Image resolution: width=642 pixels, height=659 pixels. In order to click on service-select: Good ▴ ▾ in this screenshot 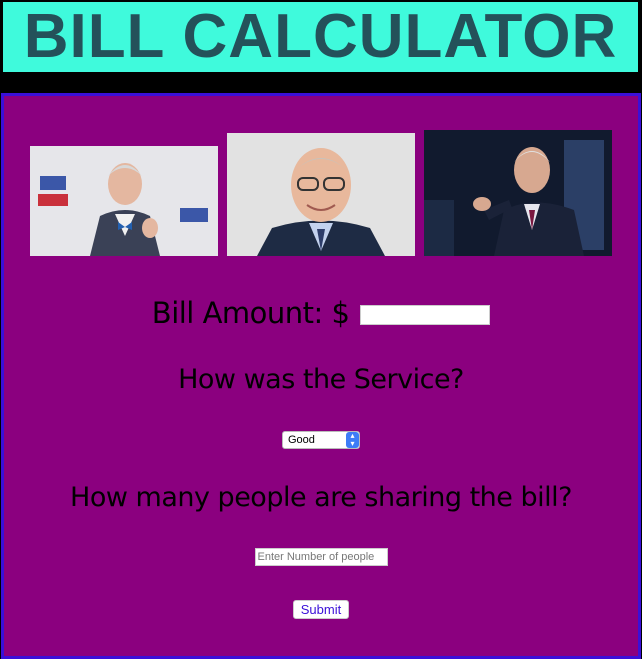, I will do `click(321, 440)`.